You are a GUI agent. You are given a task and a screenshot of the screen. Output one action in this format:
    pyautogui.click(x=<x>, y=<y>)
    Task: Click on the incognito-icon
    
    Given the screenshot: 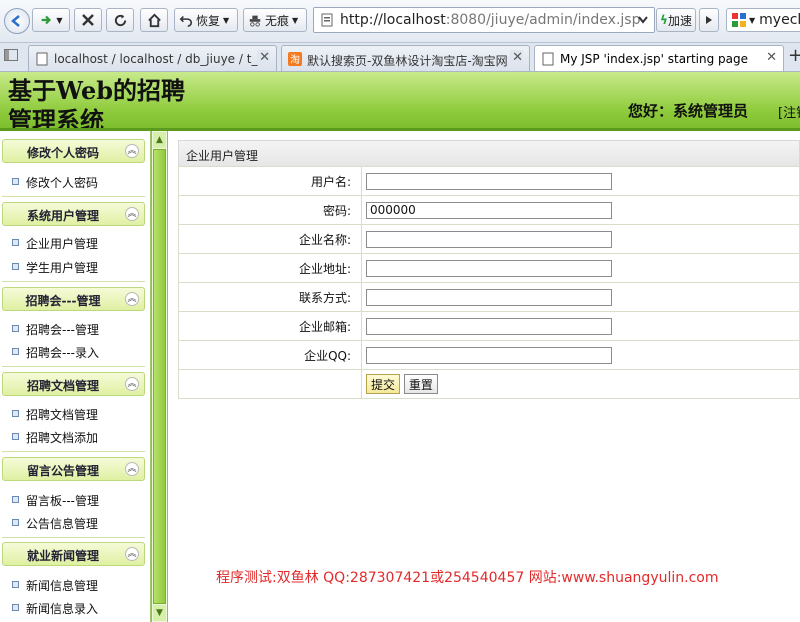 What is the action you would take?
    pyautogui.click(x=255, y=21)
    